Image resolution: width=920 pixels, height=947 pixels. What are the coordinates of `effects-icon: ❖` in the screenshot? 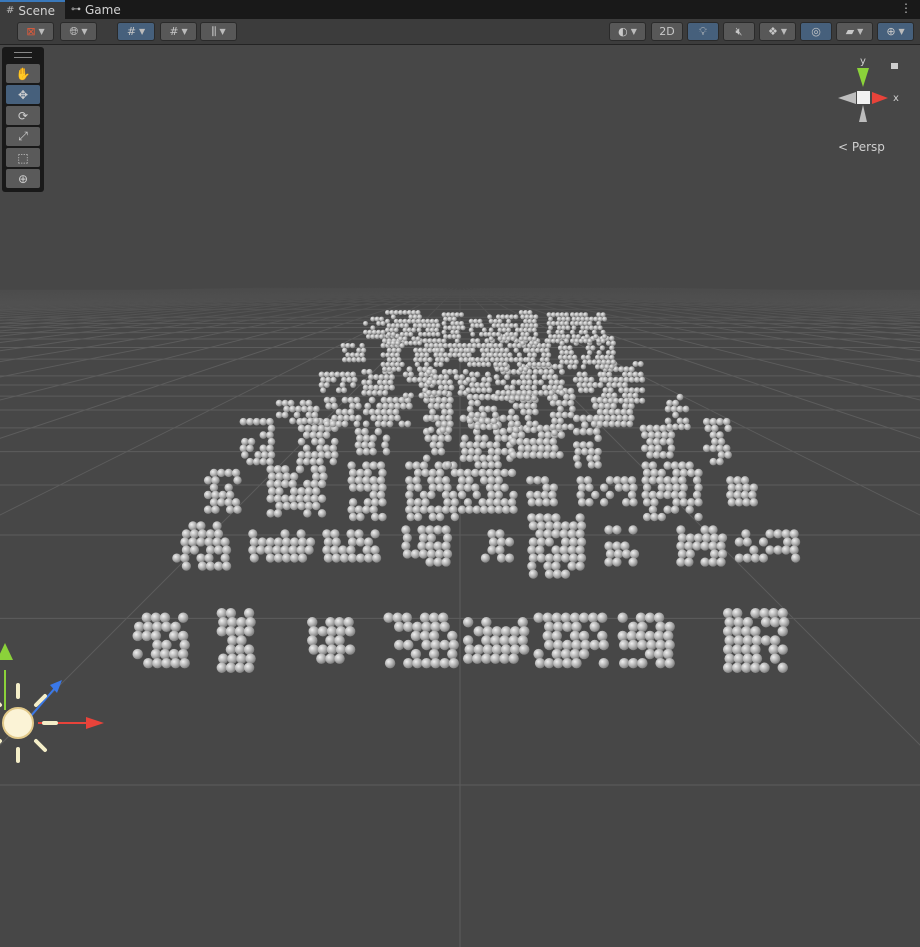 It's located at (772, 31).